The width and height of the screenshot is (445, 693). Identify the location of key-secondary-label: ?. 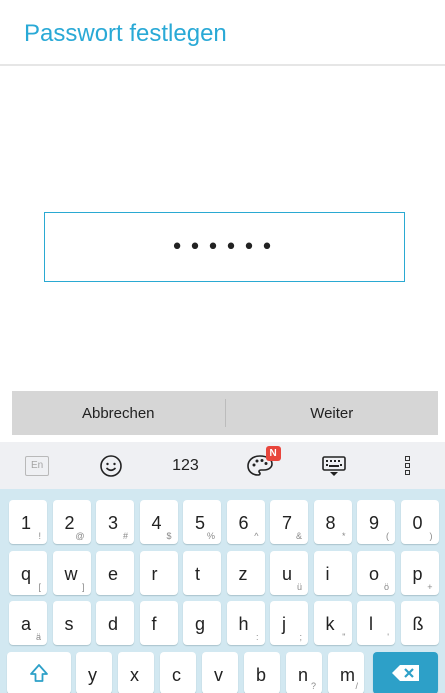
(313, 686).